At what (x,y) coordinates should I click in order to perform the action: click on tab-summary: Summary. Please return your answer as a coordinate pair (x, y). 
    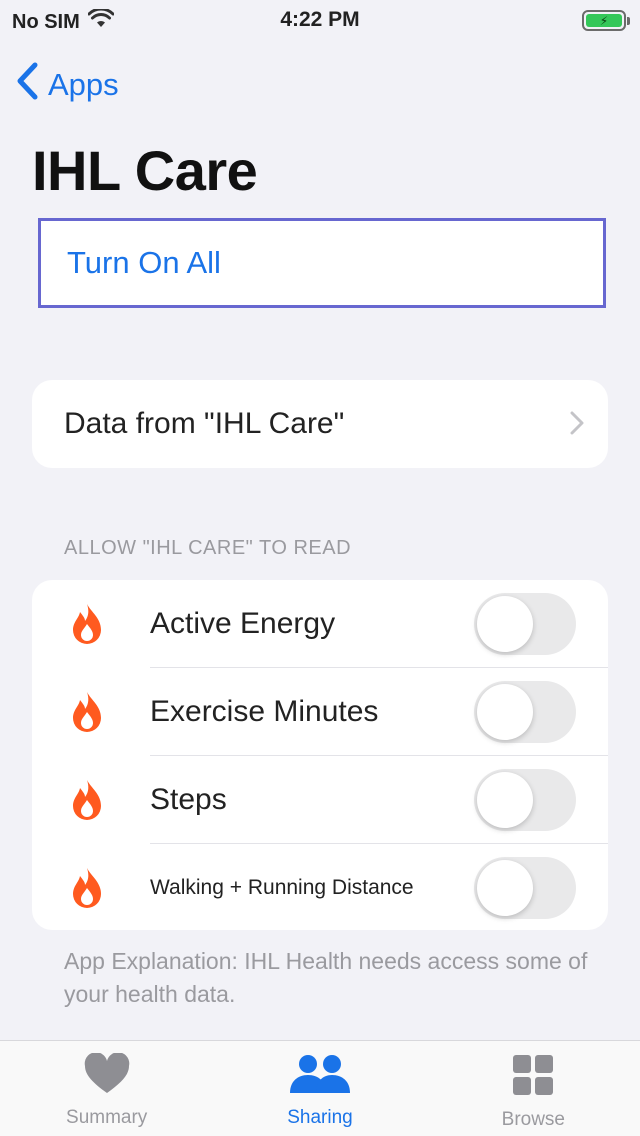
    Looking at the image, I should click on (106, 1088).